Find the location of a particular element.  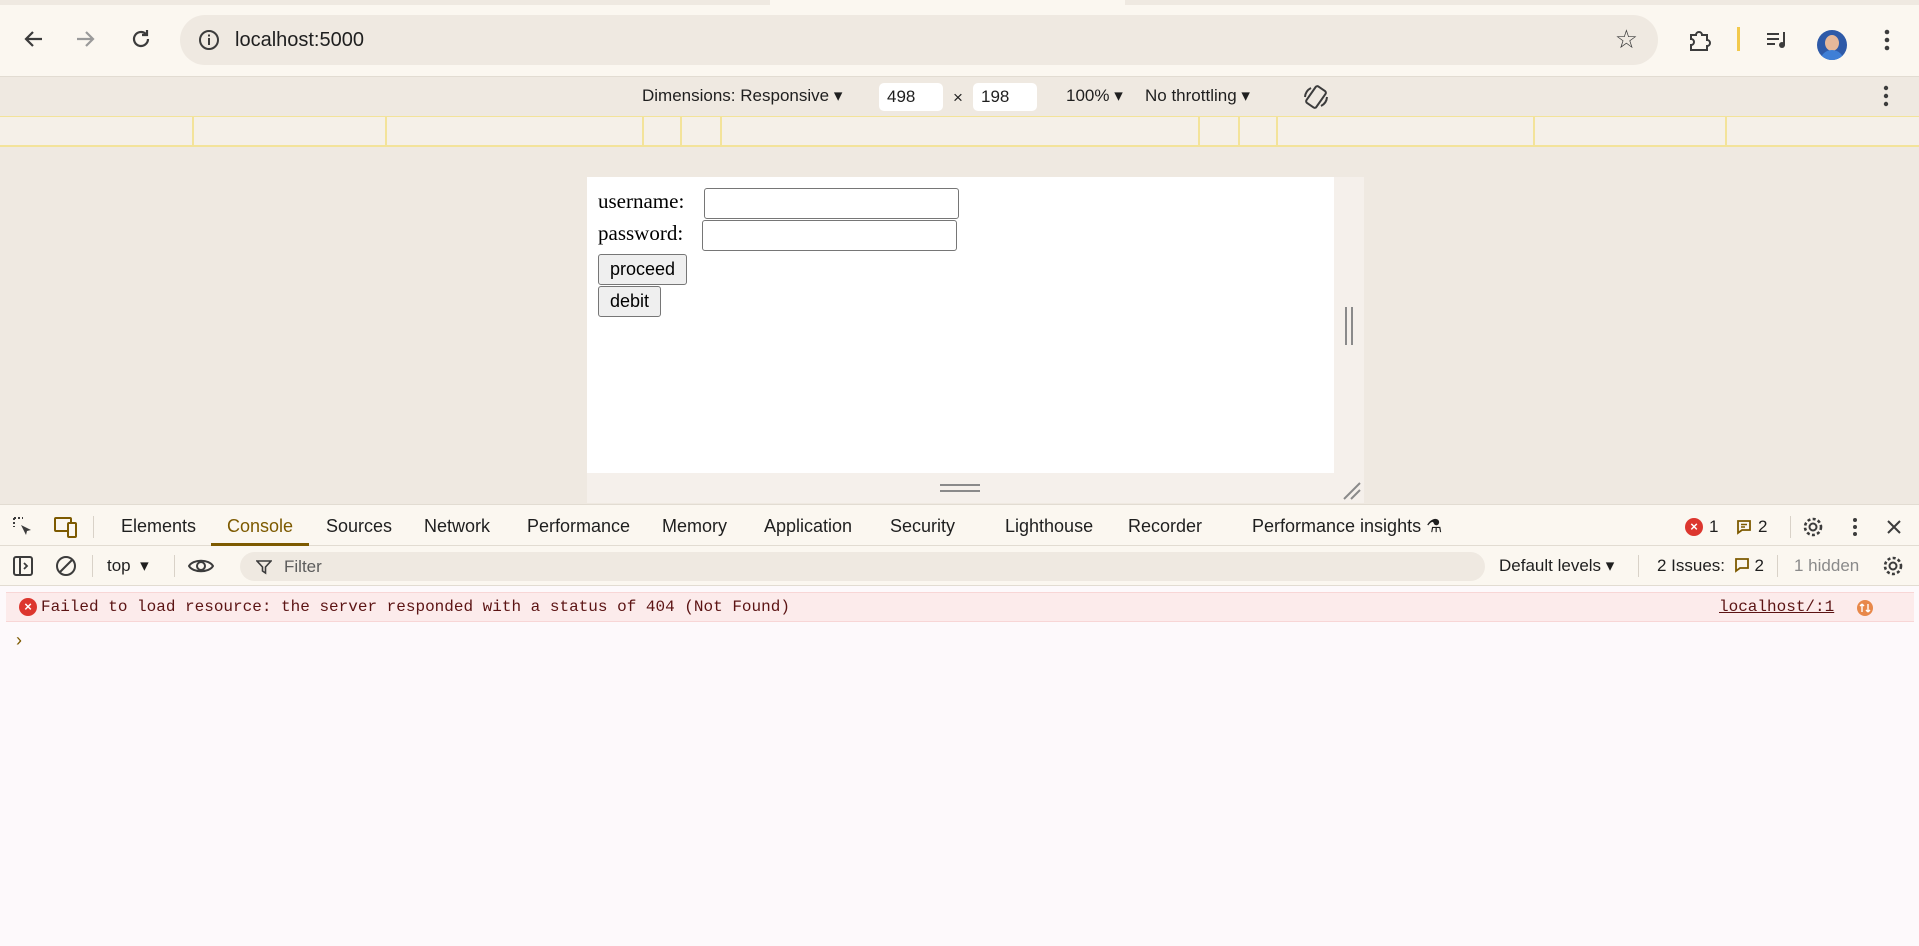

console-settings-gear-icon is located at coordinates (1893, 566).